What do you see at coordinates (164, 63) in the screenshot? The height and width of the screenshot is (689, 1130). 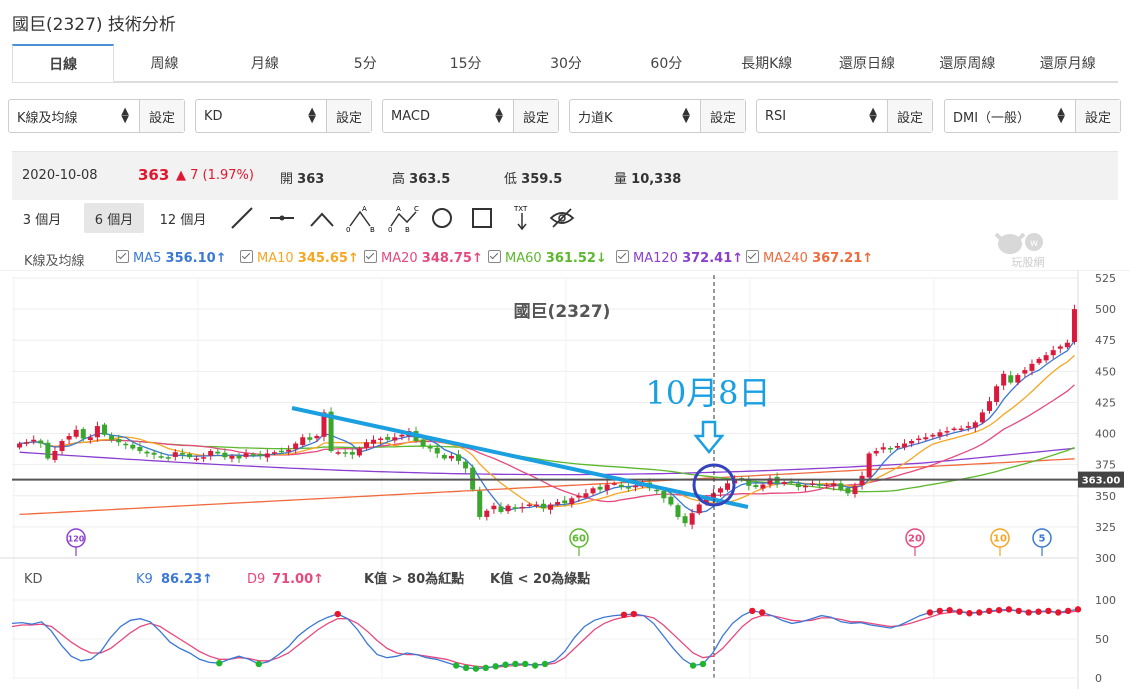 I see `tab-1: 周線` at bounding box center [164, 63].